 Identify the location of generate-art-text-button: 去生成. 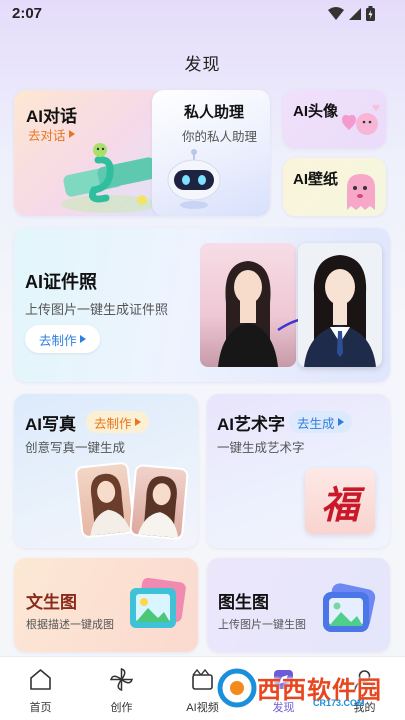
(320, 422).